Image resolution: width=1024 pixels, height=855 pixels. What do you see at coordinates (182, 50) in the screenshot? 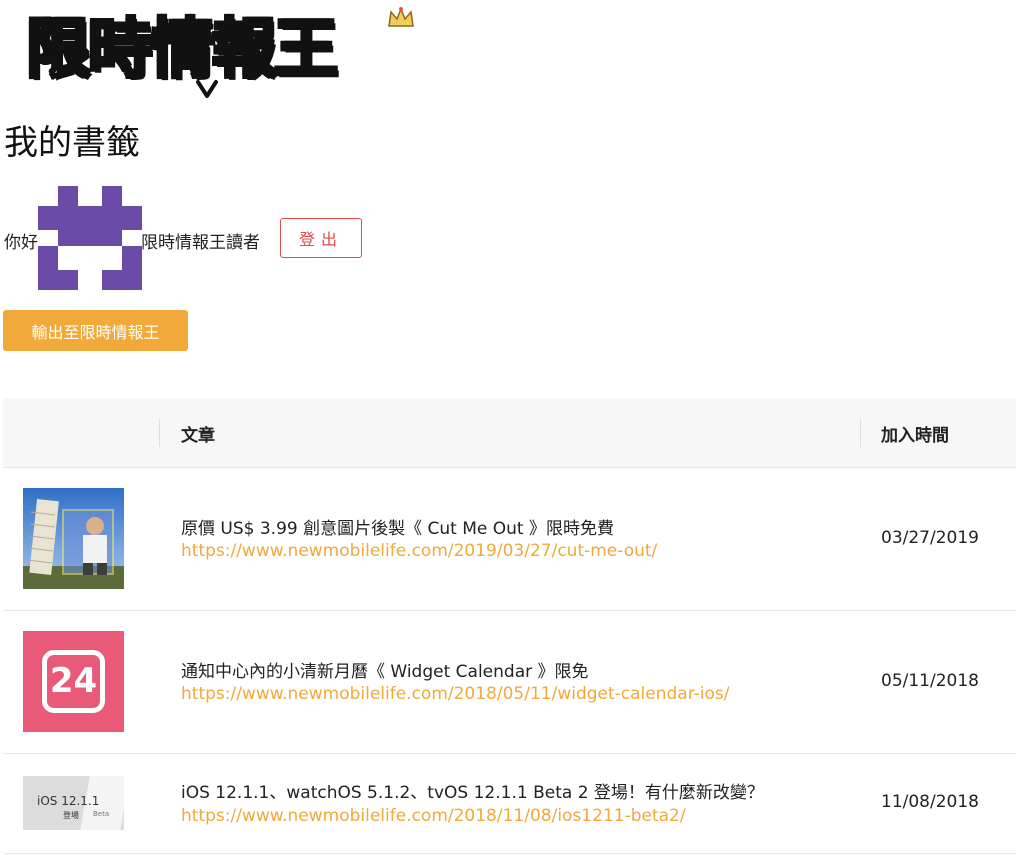
I see `logo-text: 限時情報王` at bounding box center [182, 50].